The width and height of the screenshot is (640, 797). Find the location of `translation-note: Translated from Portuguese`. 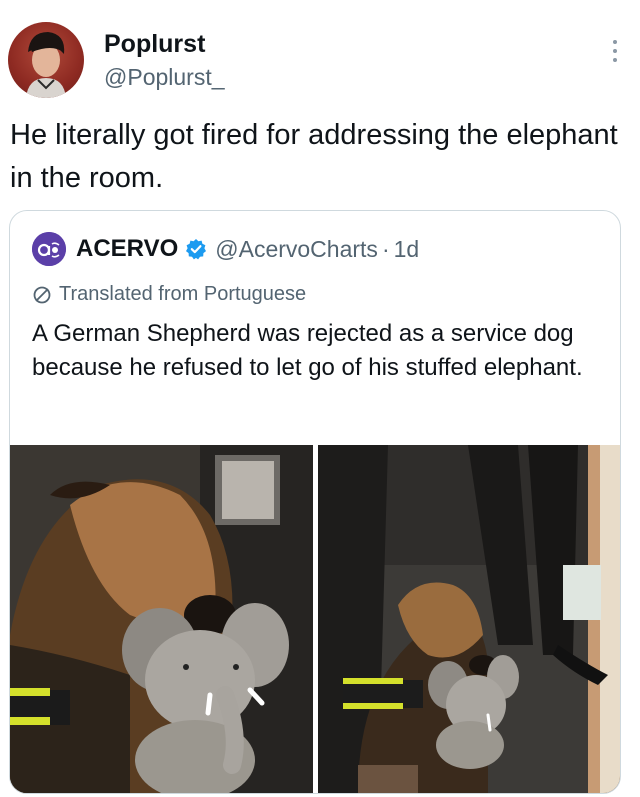

translation-note: Translated from Portuguese is located at coordinates (169, 294).